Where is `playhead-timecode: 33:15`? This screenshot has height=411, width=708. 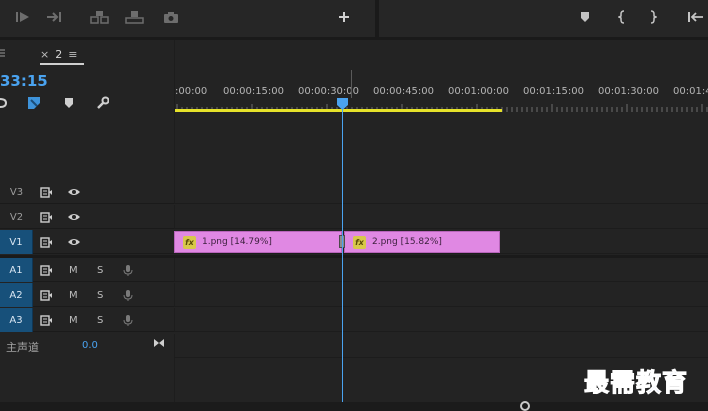 playhead-timecode: 33:15 is located at coordinates (24, 81).